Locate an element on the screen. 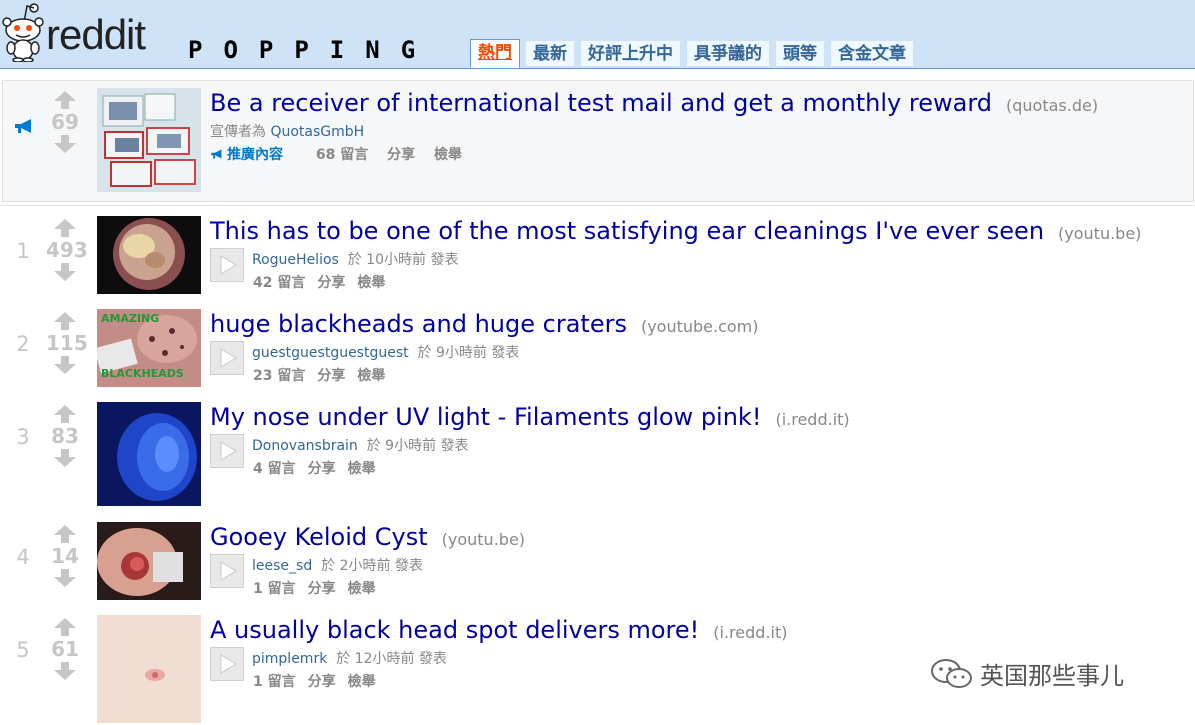 The image size is (1195, 725). tab-top: 頭等 is located at coordinates (800, 53).